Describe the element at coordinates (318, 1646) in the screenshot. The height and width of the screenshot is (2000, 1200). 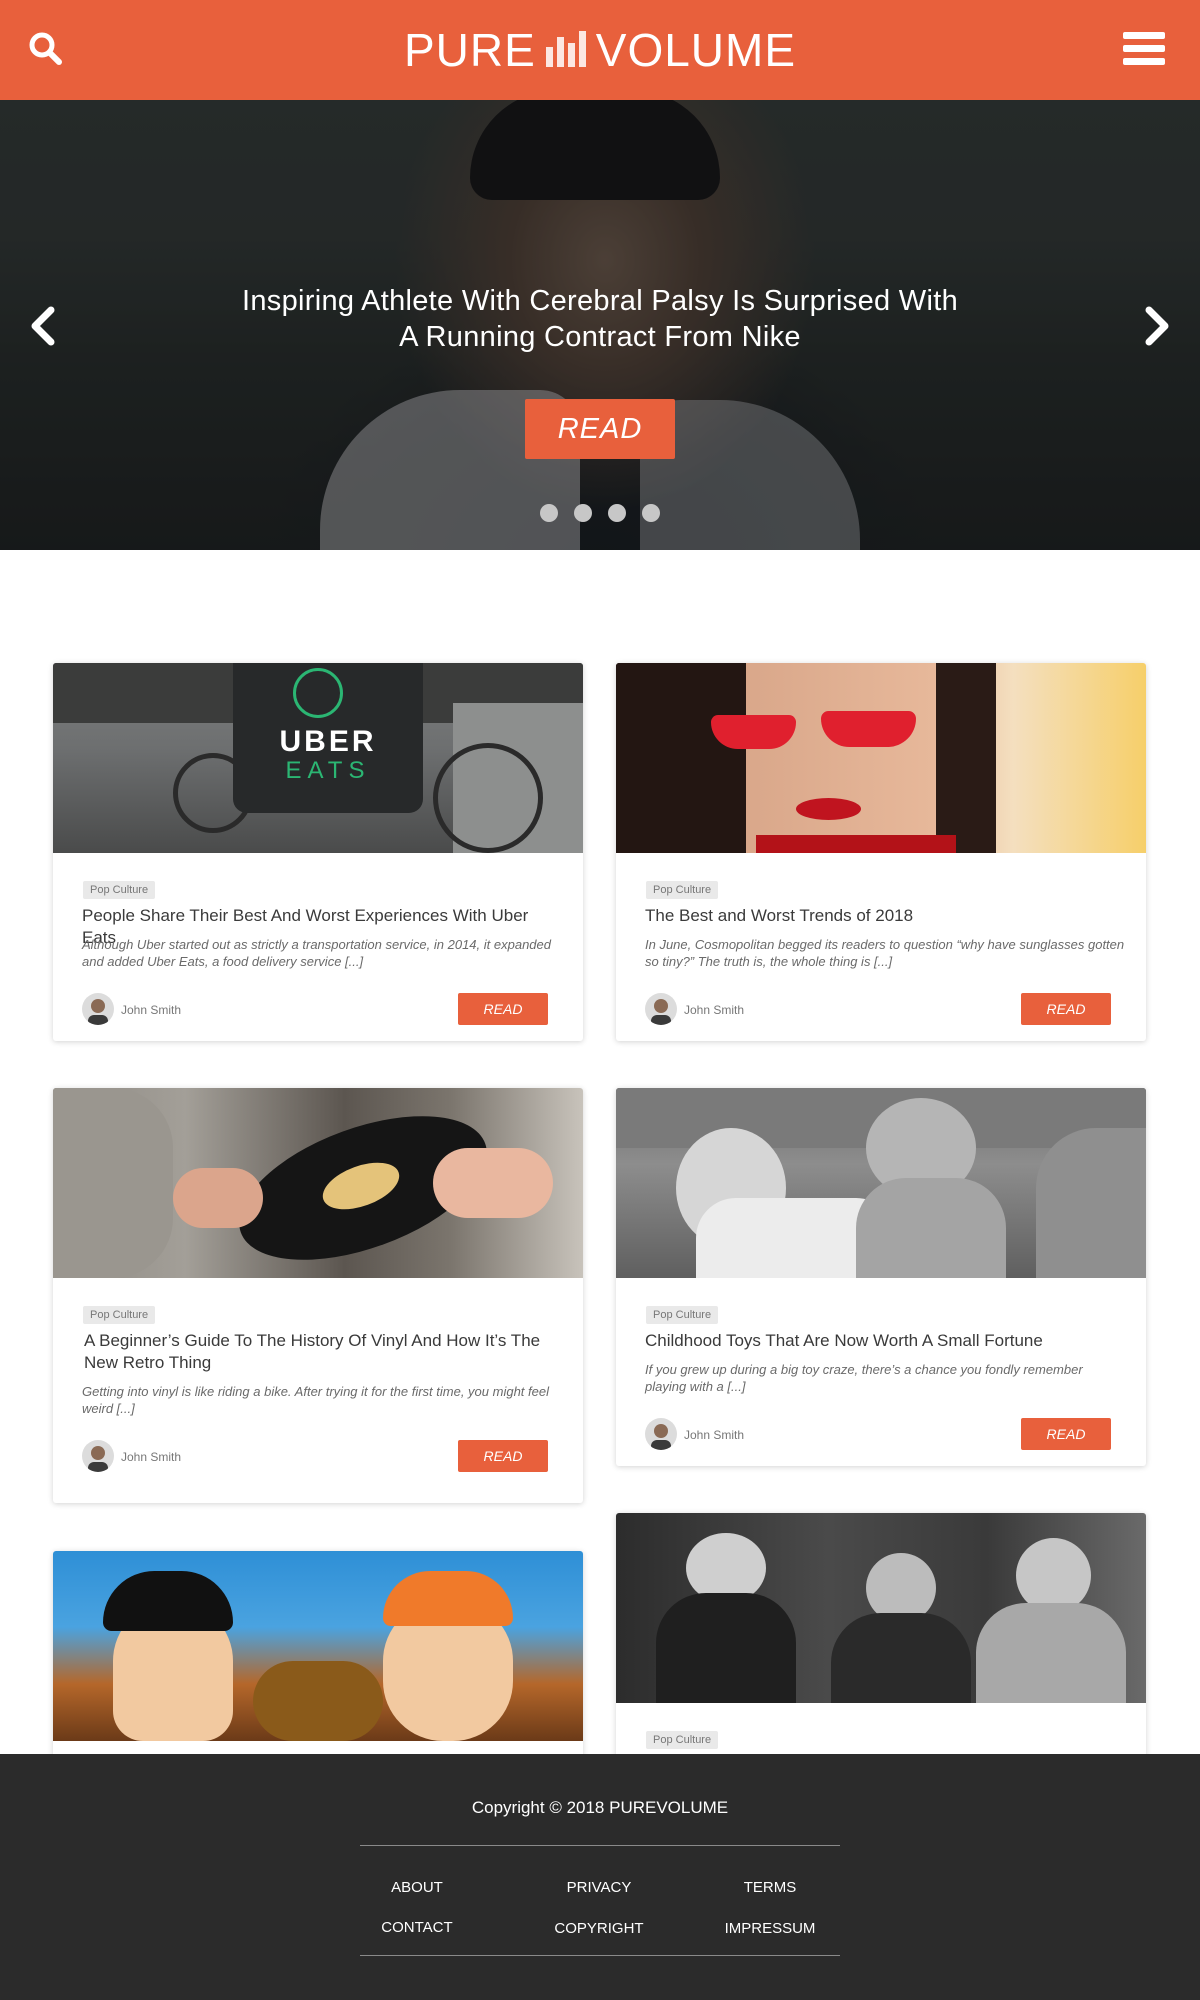
I see `article-image-cartoon` at that location.